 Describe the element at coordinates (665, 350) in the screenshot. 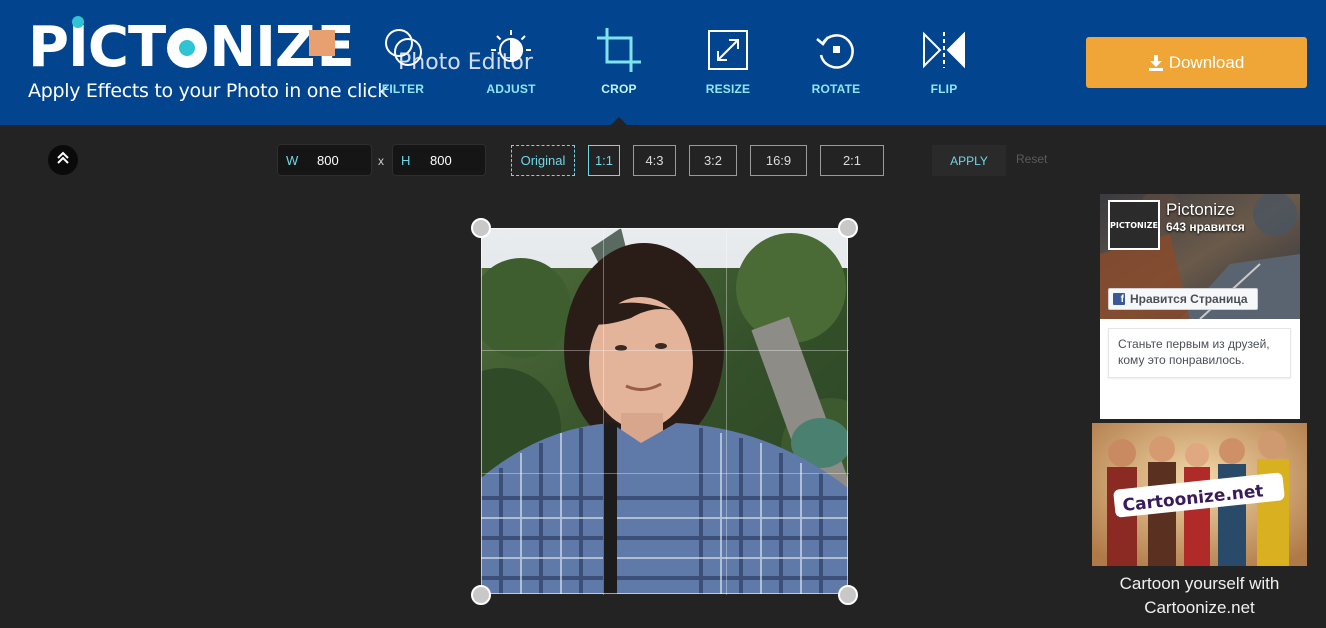

I see `crop-grid-line-h1` at that location.